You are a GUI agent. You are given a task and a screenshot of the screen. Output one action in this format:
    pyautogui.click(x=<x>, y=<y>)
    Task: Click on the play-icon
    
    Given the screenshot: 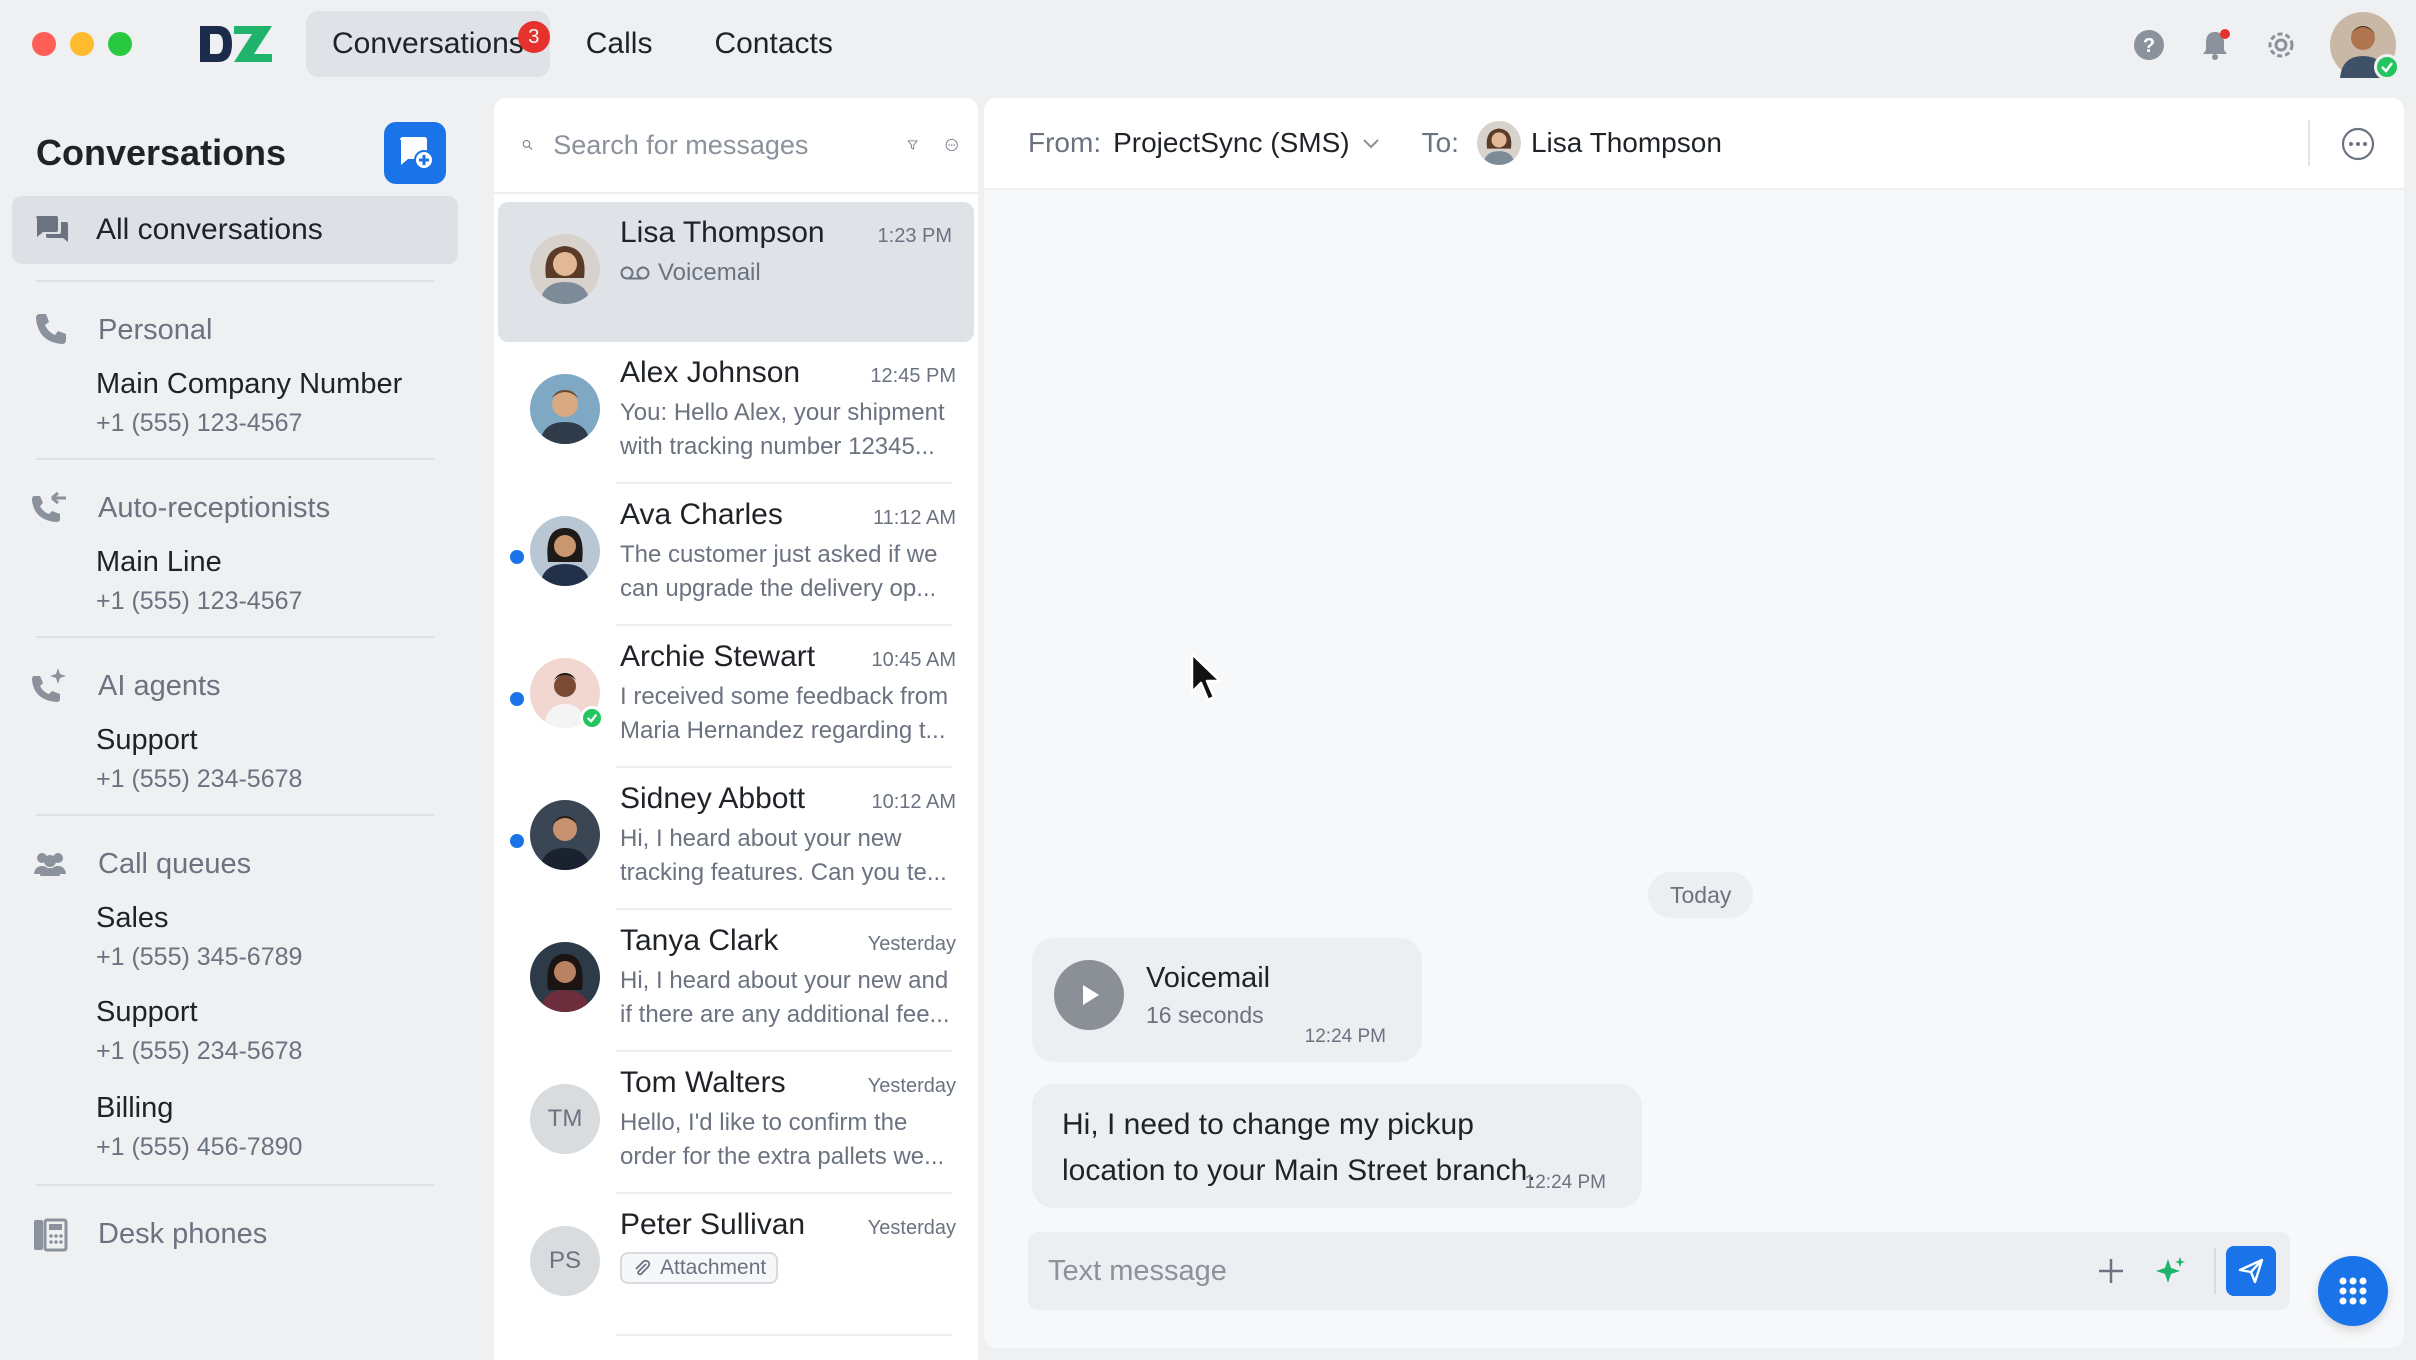 What is the action you would take?
    pyautogui.click(x=1091, y=995)
    